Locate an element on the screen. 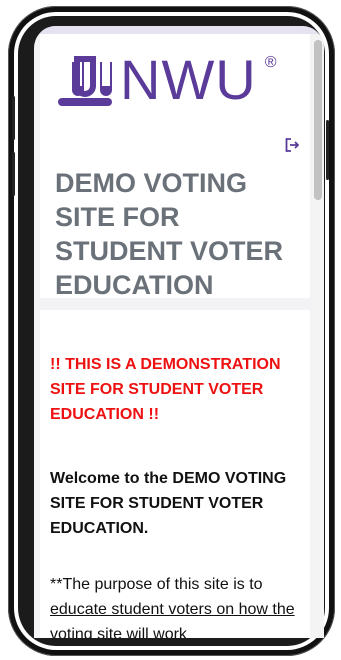 The height and width of the screenshot is (660, 341). nwu-logo: NWU ® is located at coordinates (166, 80).